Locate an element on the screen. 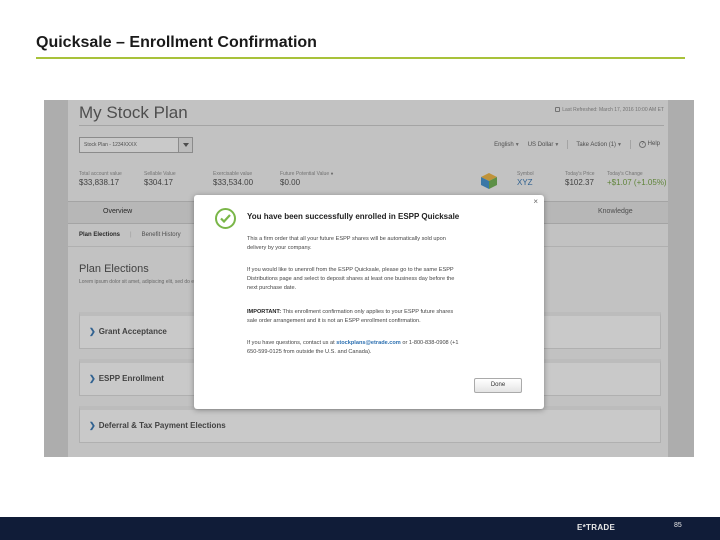 This screenshot has height=540, width=720. page-number: 85 is located at coordinates (678, 525).